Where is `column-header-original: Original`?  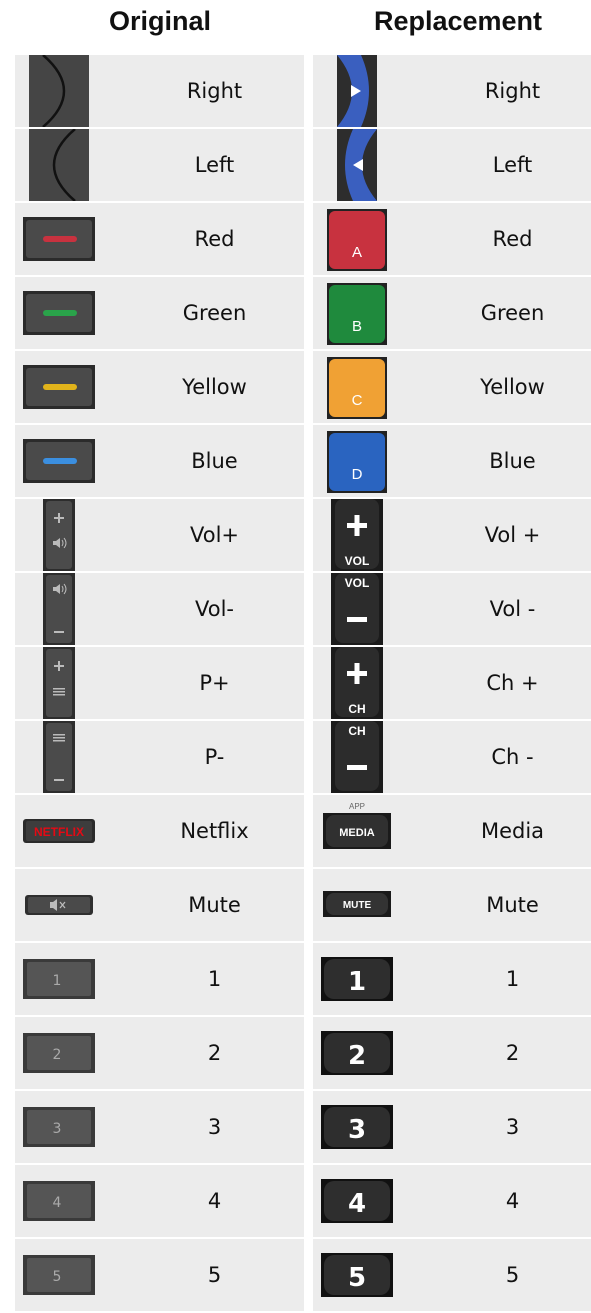 column-header-original: Original is located at coordinates (159, 21).